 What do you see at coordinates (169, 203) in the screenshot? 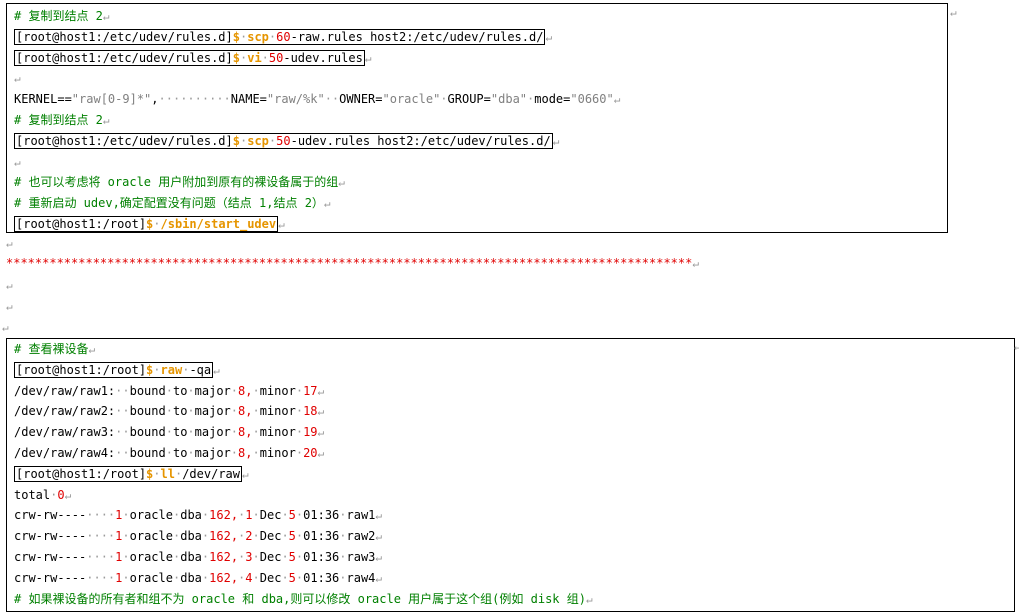
I see `comment-text: # 重新启动 udev,确定配置没有问题（结点 1,结点 2）` at bounding box center [169, 203].